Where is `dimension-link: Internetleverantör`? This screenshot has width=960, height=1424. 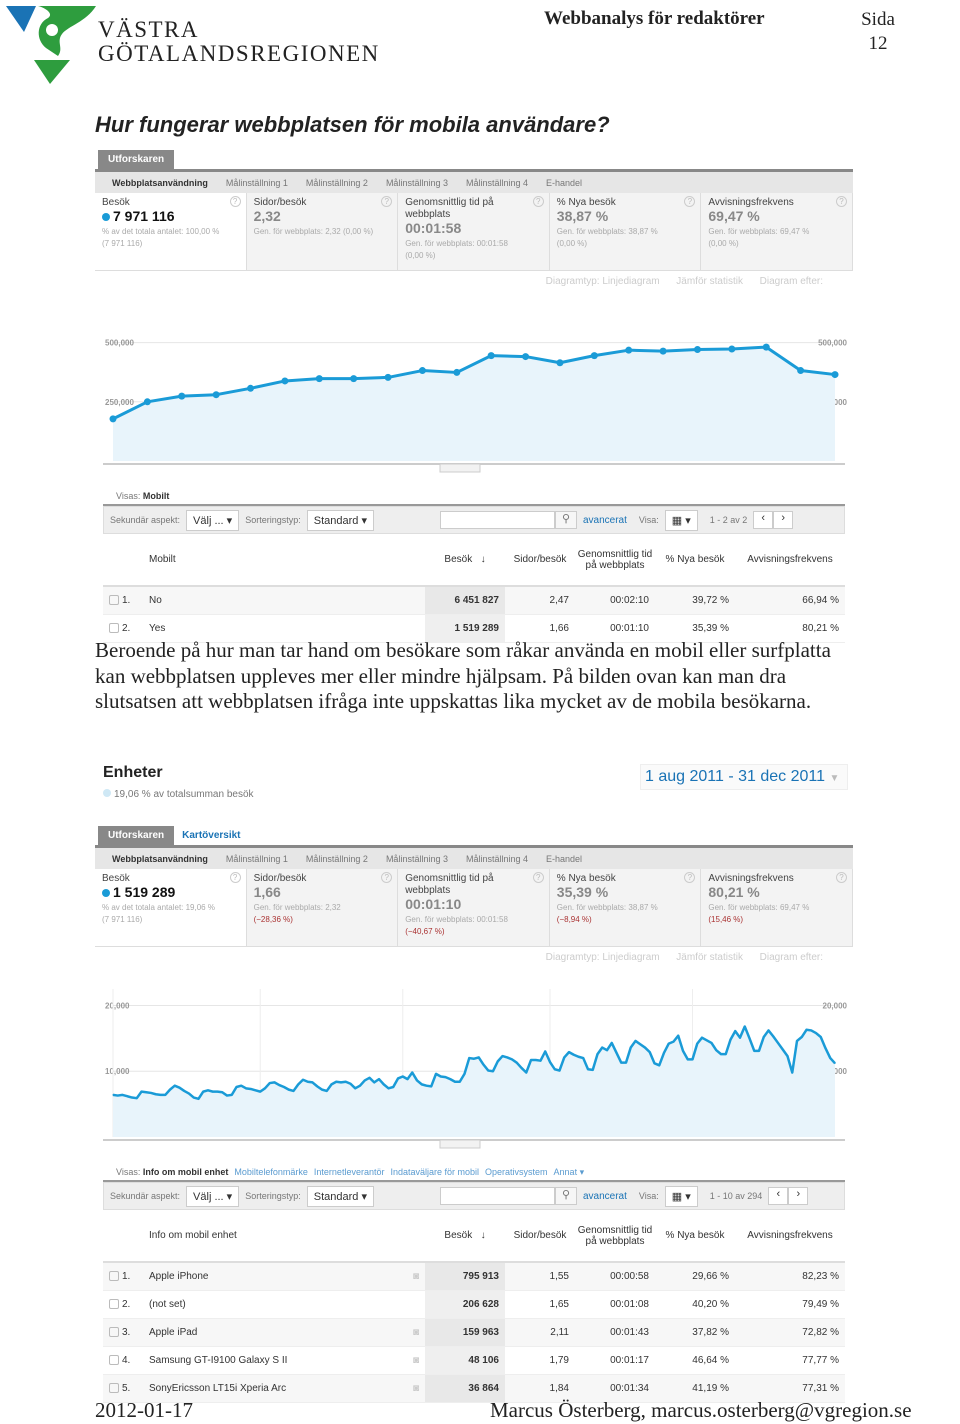
dimension-link: Internetleverantör is located at coordinates (349, 1172).